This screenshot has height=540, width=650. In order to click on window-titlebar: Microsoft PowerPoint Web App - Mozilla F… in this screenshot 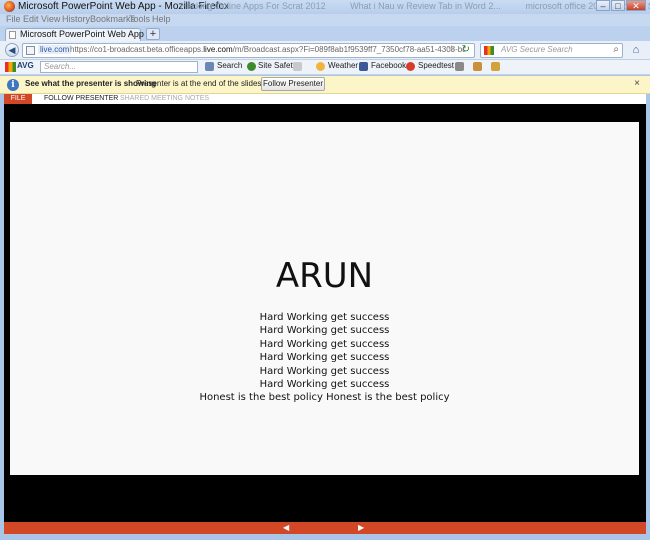, I will do `click(325, 7)`.